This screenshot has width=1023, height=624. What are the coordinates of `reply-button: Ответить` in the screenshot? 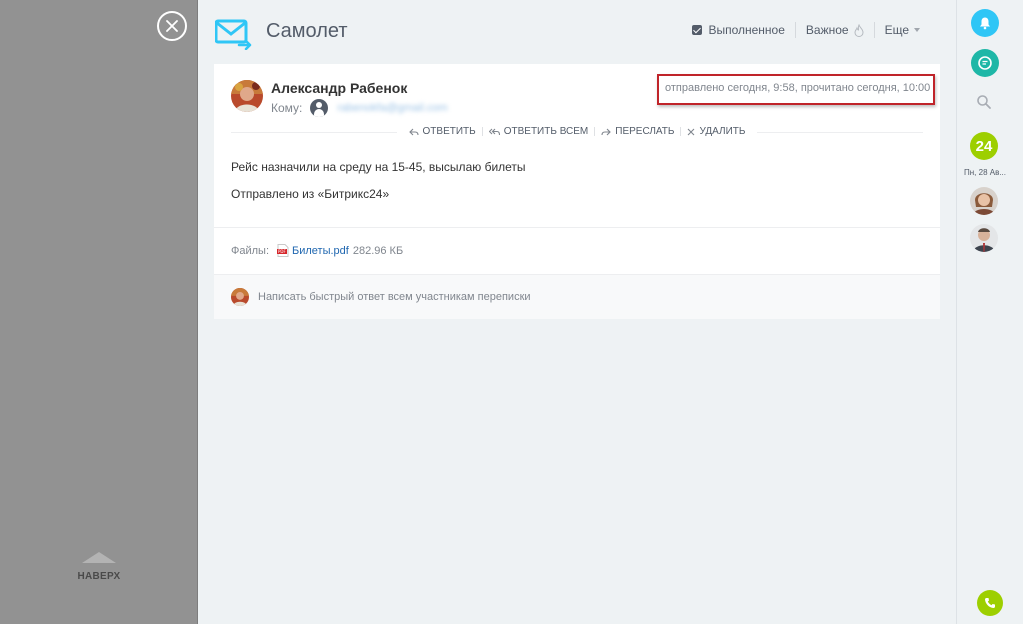 It's located at (442, 131).